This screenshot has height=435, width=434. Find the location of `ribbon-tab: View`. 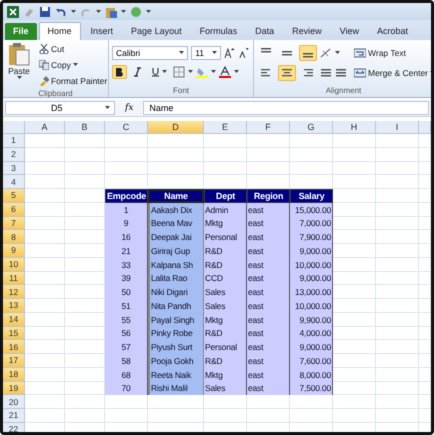

ribbon-tab: View is located at coordinates (349, 31).